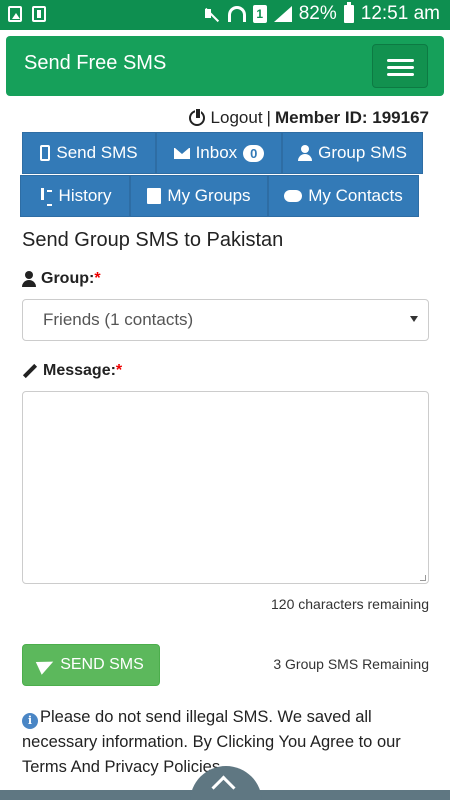 The image size is (450, 800). Describe the element at coordinates (414, 319) in the screenshot. I see `caret-down-icon` at that location.